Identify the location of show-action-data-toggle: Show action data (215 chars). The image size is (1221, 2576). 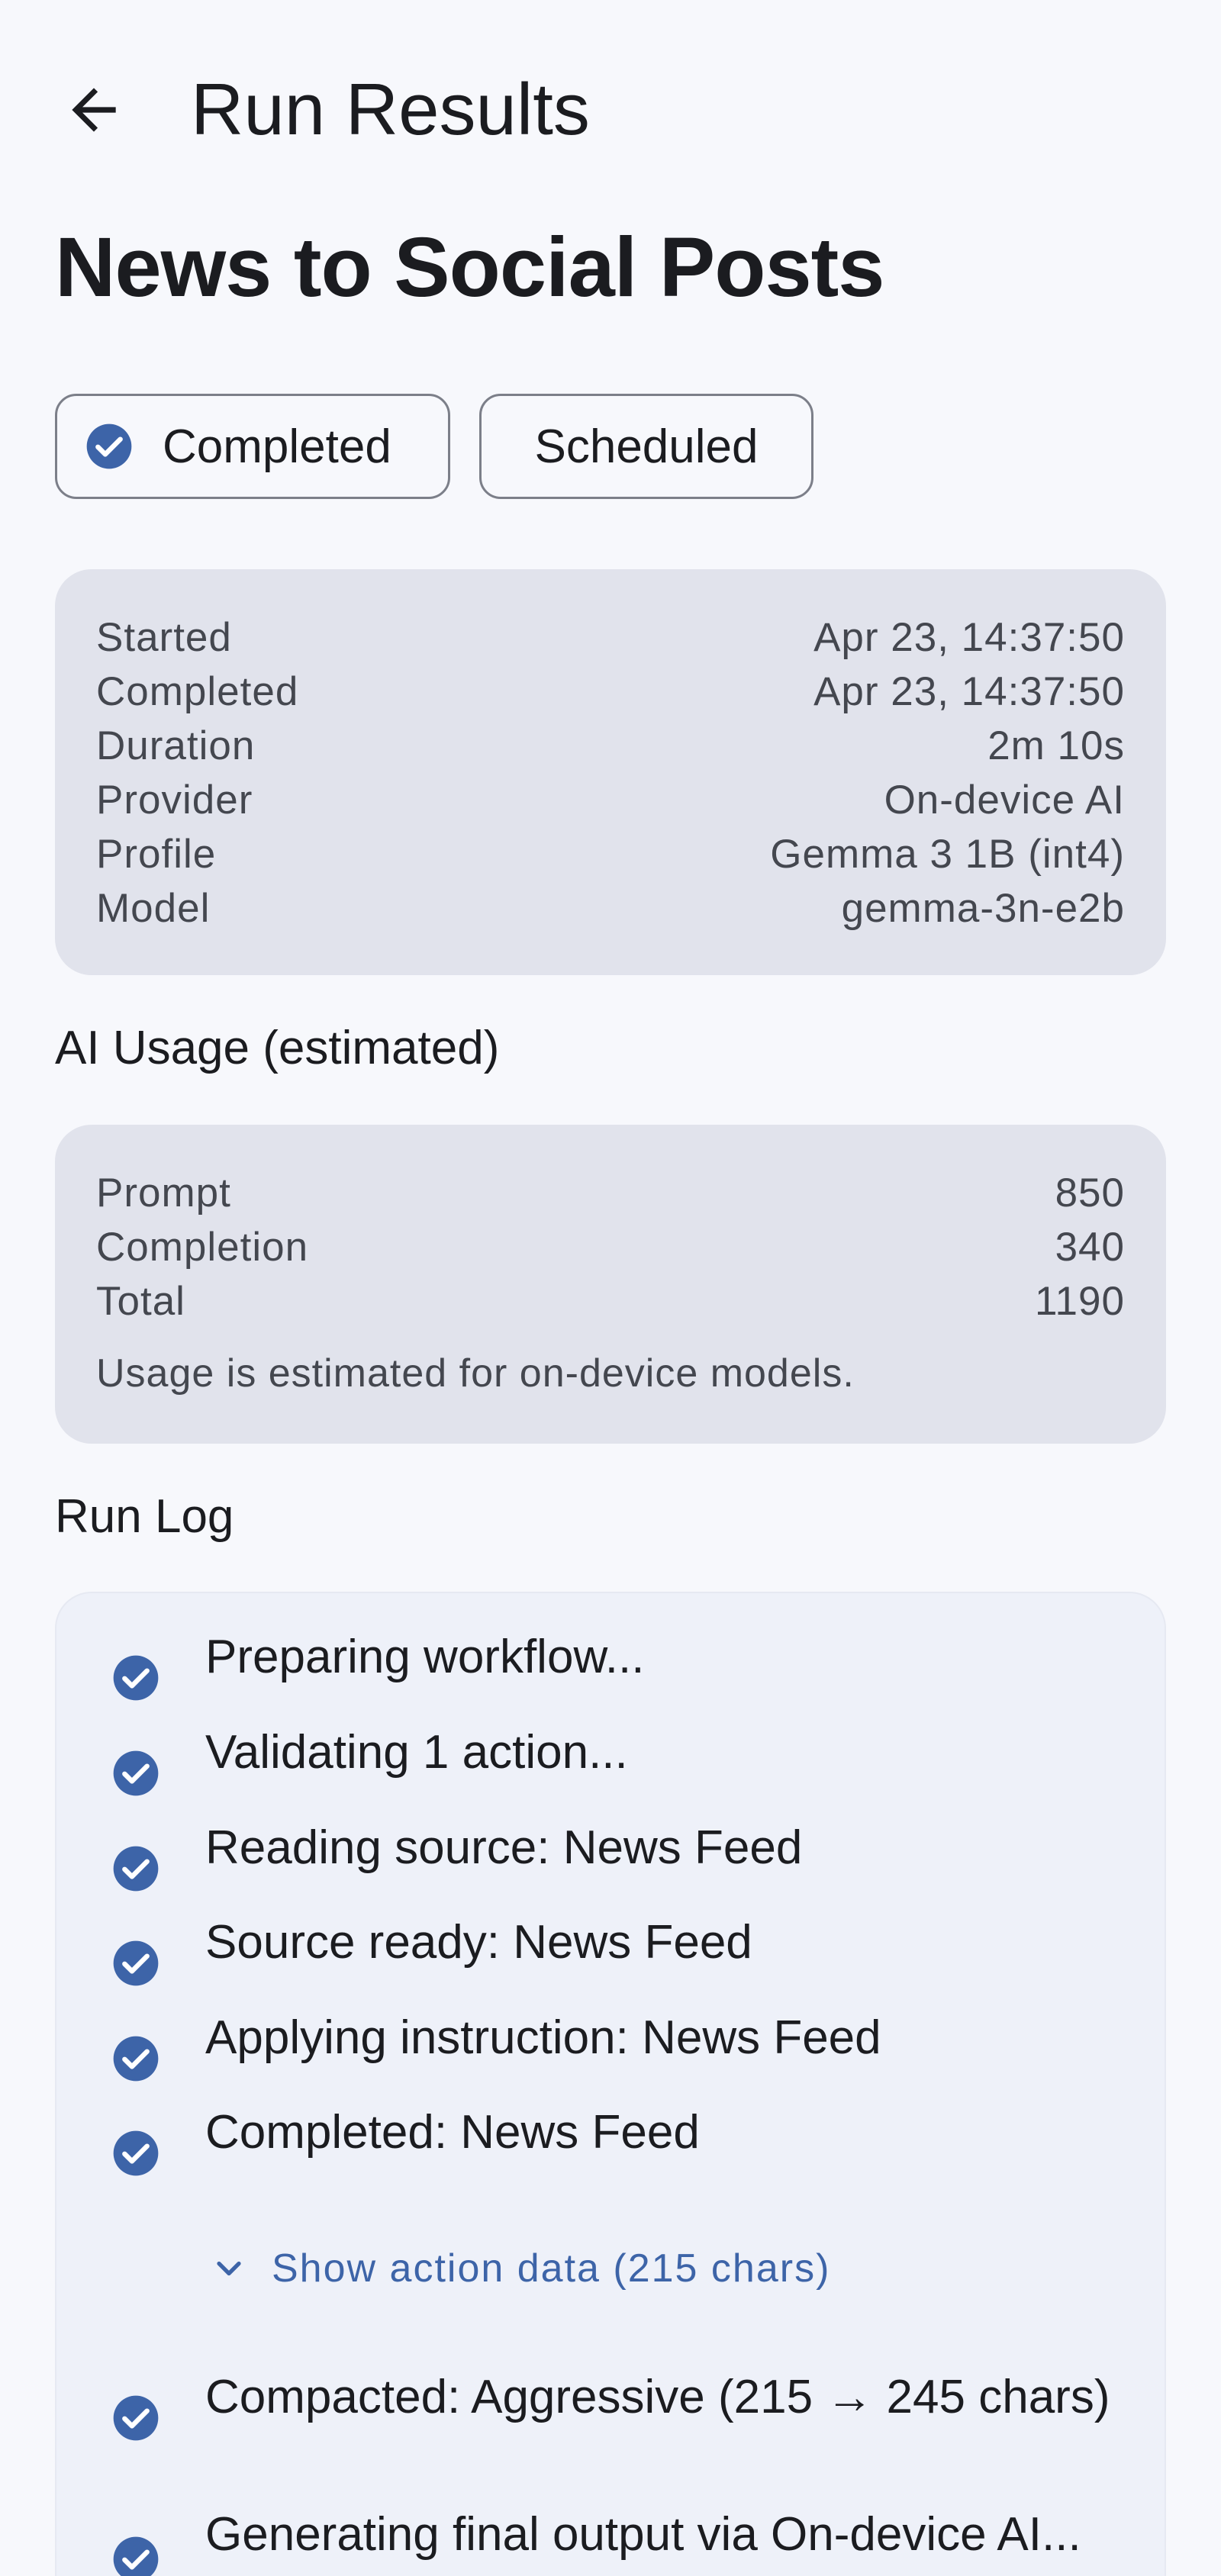
(519, 2268).